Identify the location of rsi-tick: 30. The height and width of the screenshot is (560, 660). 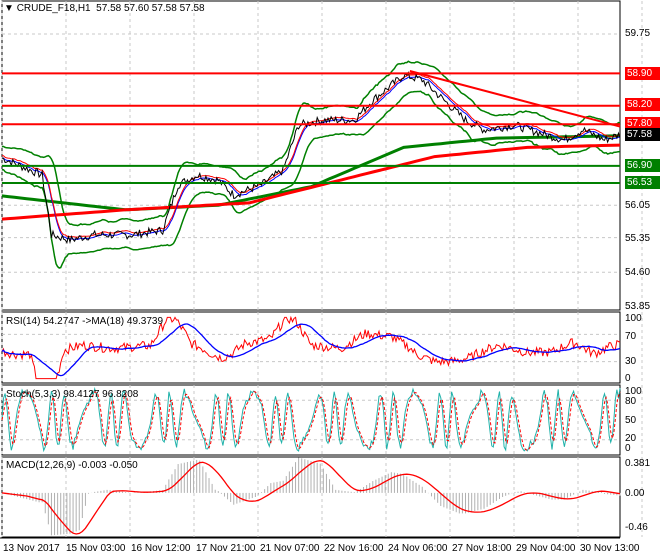
(631, 361).